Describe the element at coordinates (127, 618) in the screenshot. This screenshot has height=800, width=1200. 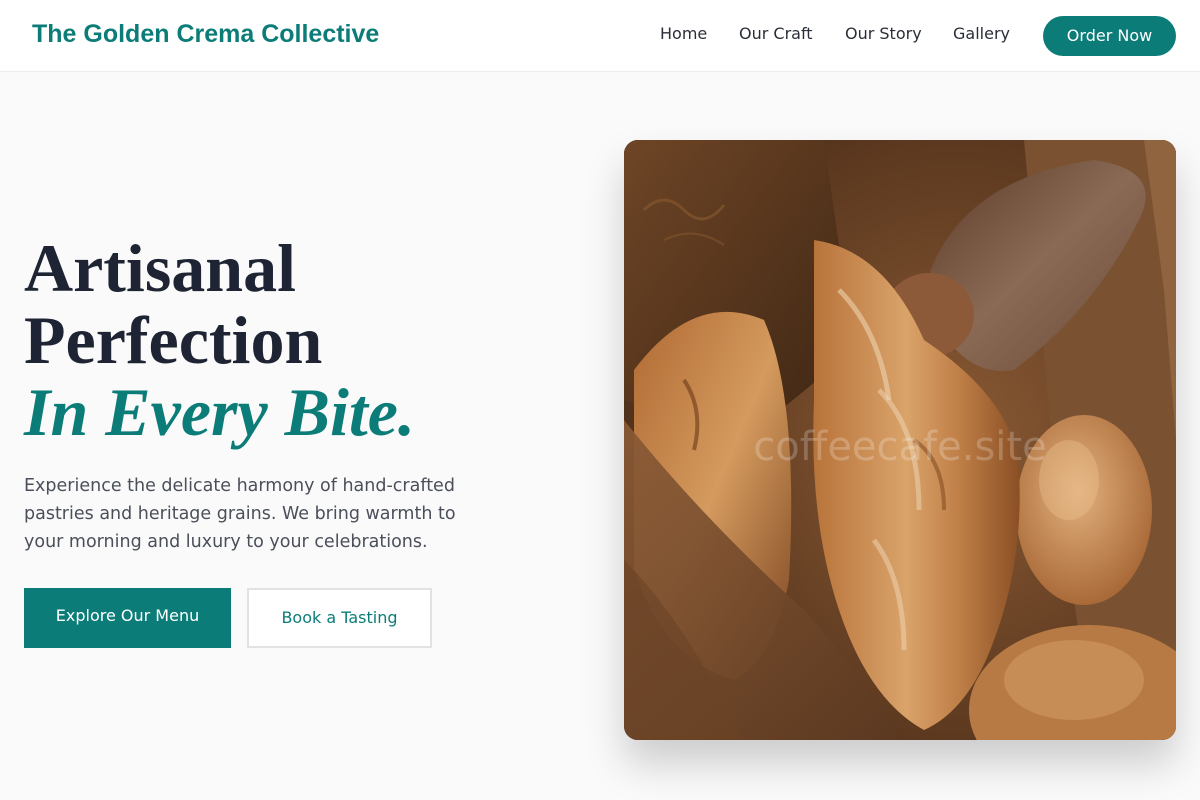
I see `explore-menu-button: Explore Our Menu` at that location.